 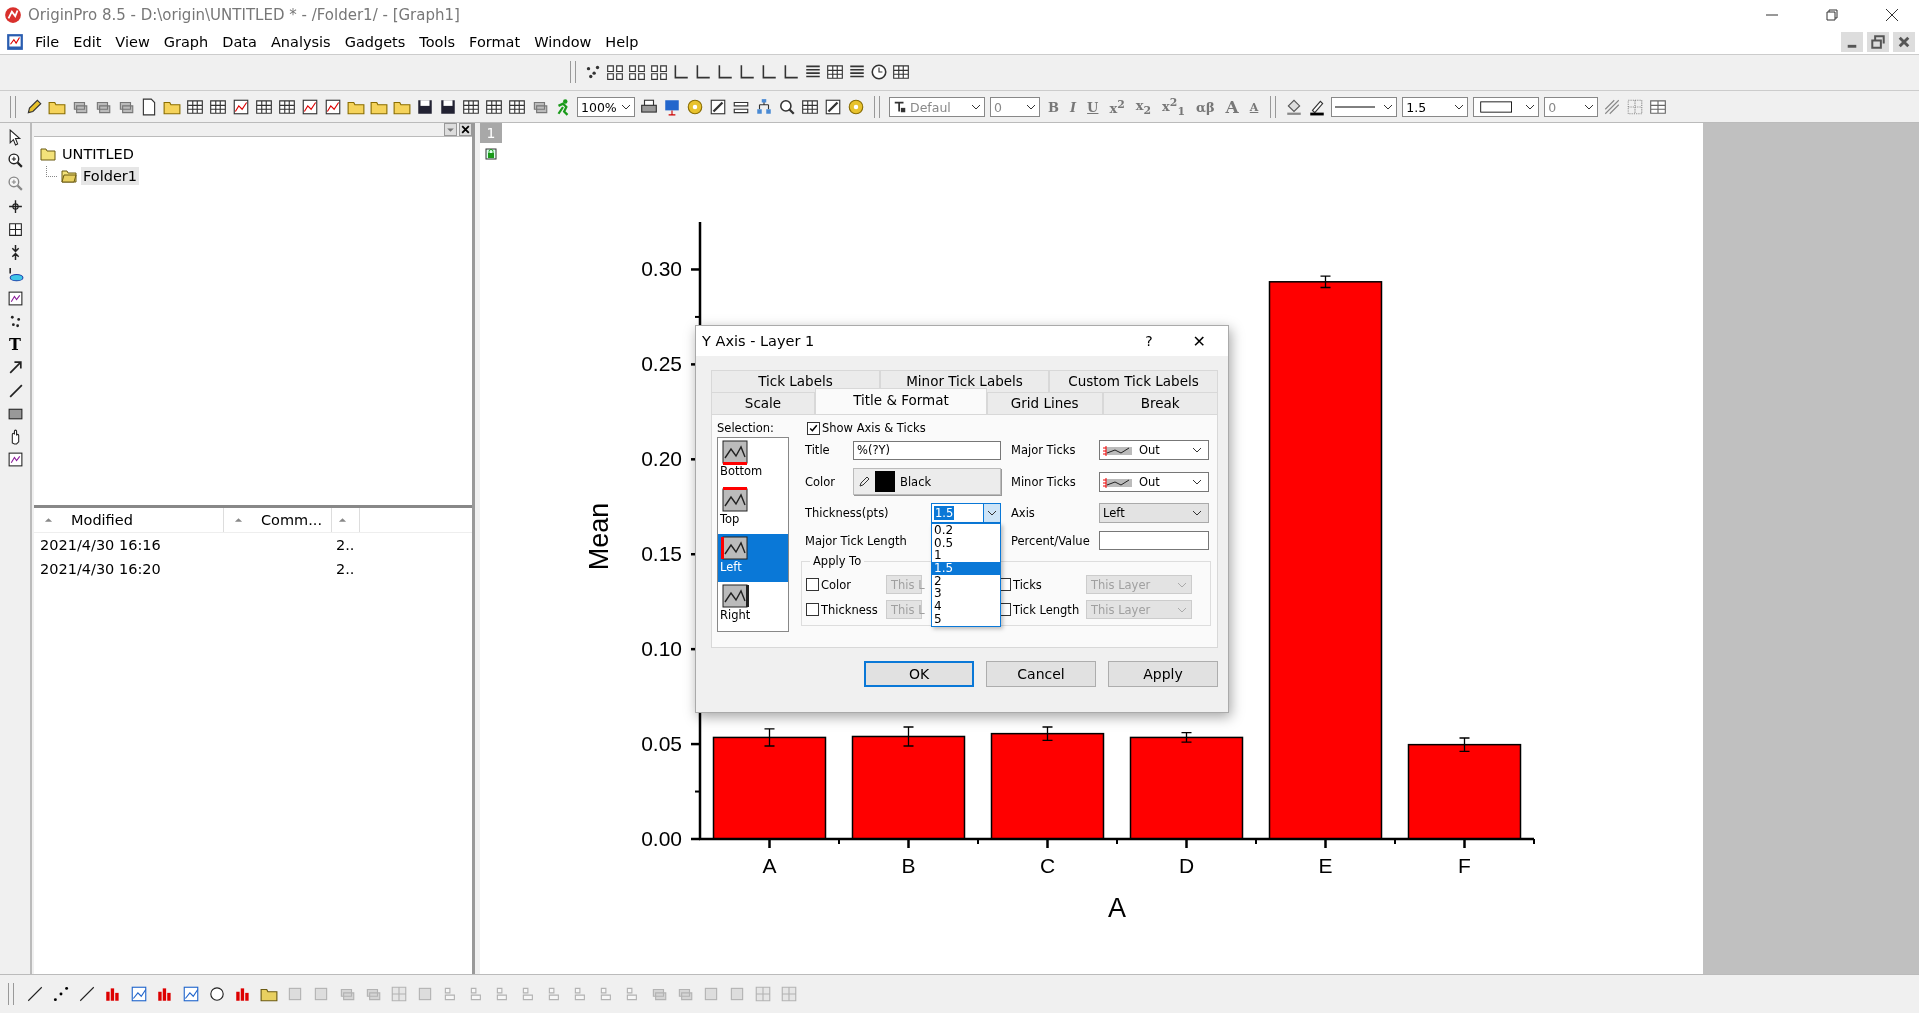 I want to click on font-dropdown: Defaul, so click(x=937, y=107).